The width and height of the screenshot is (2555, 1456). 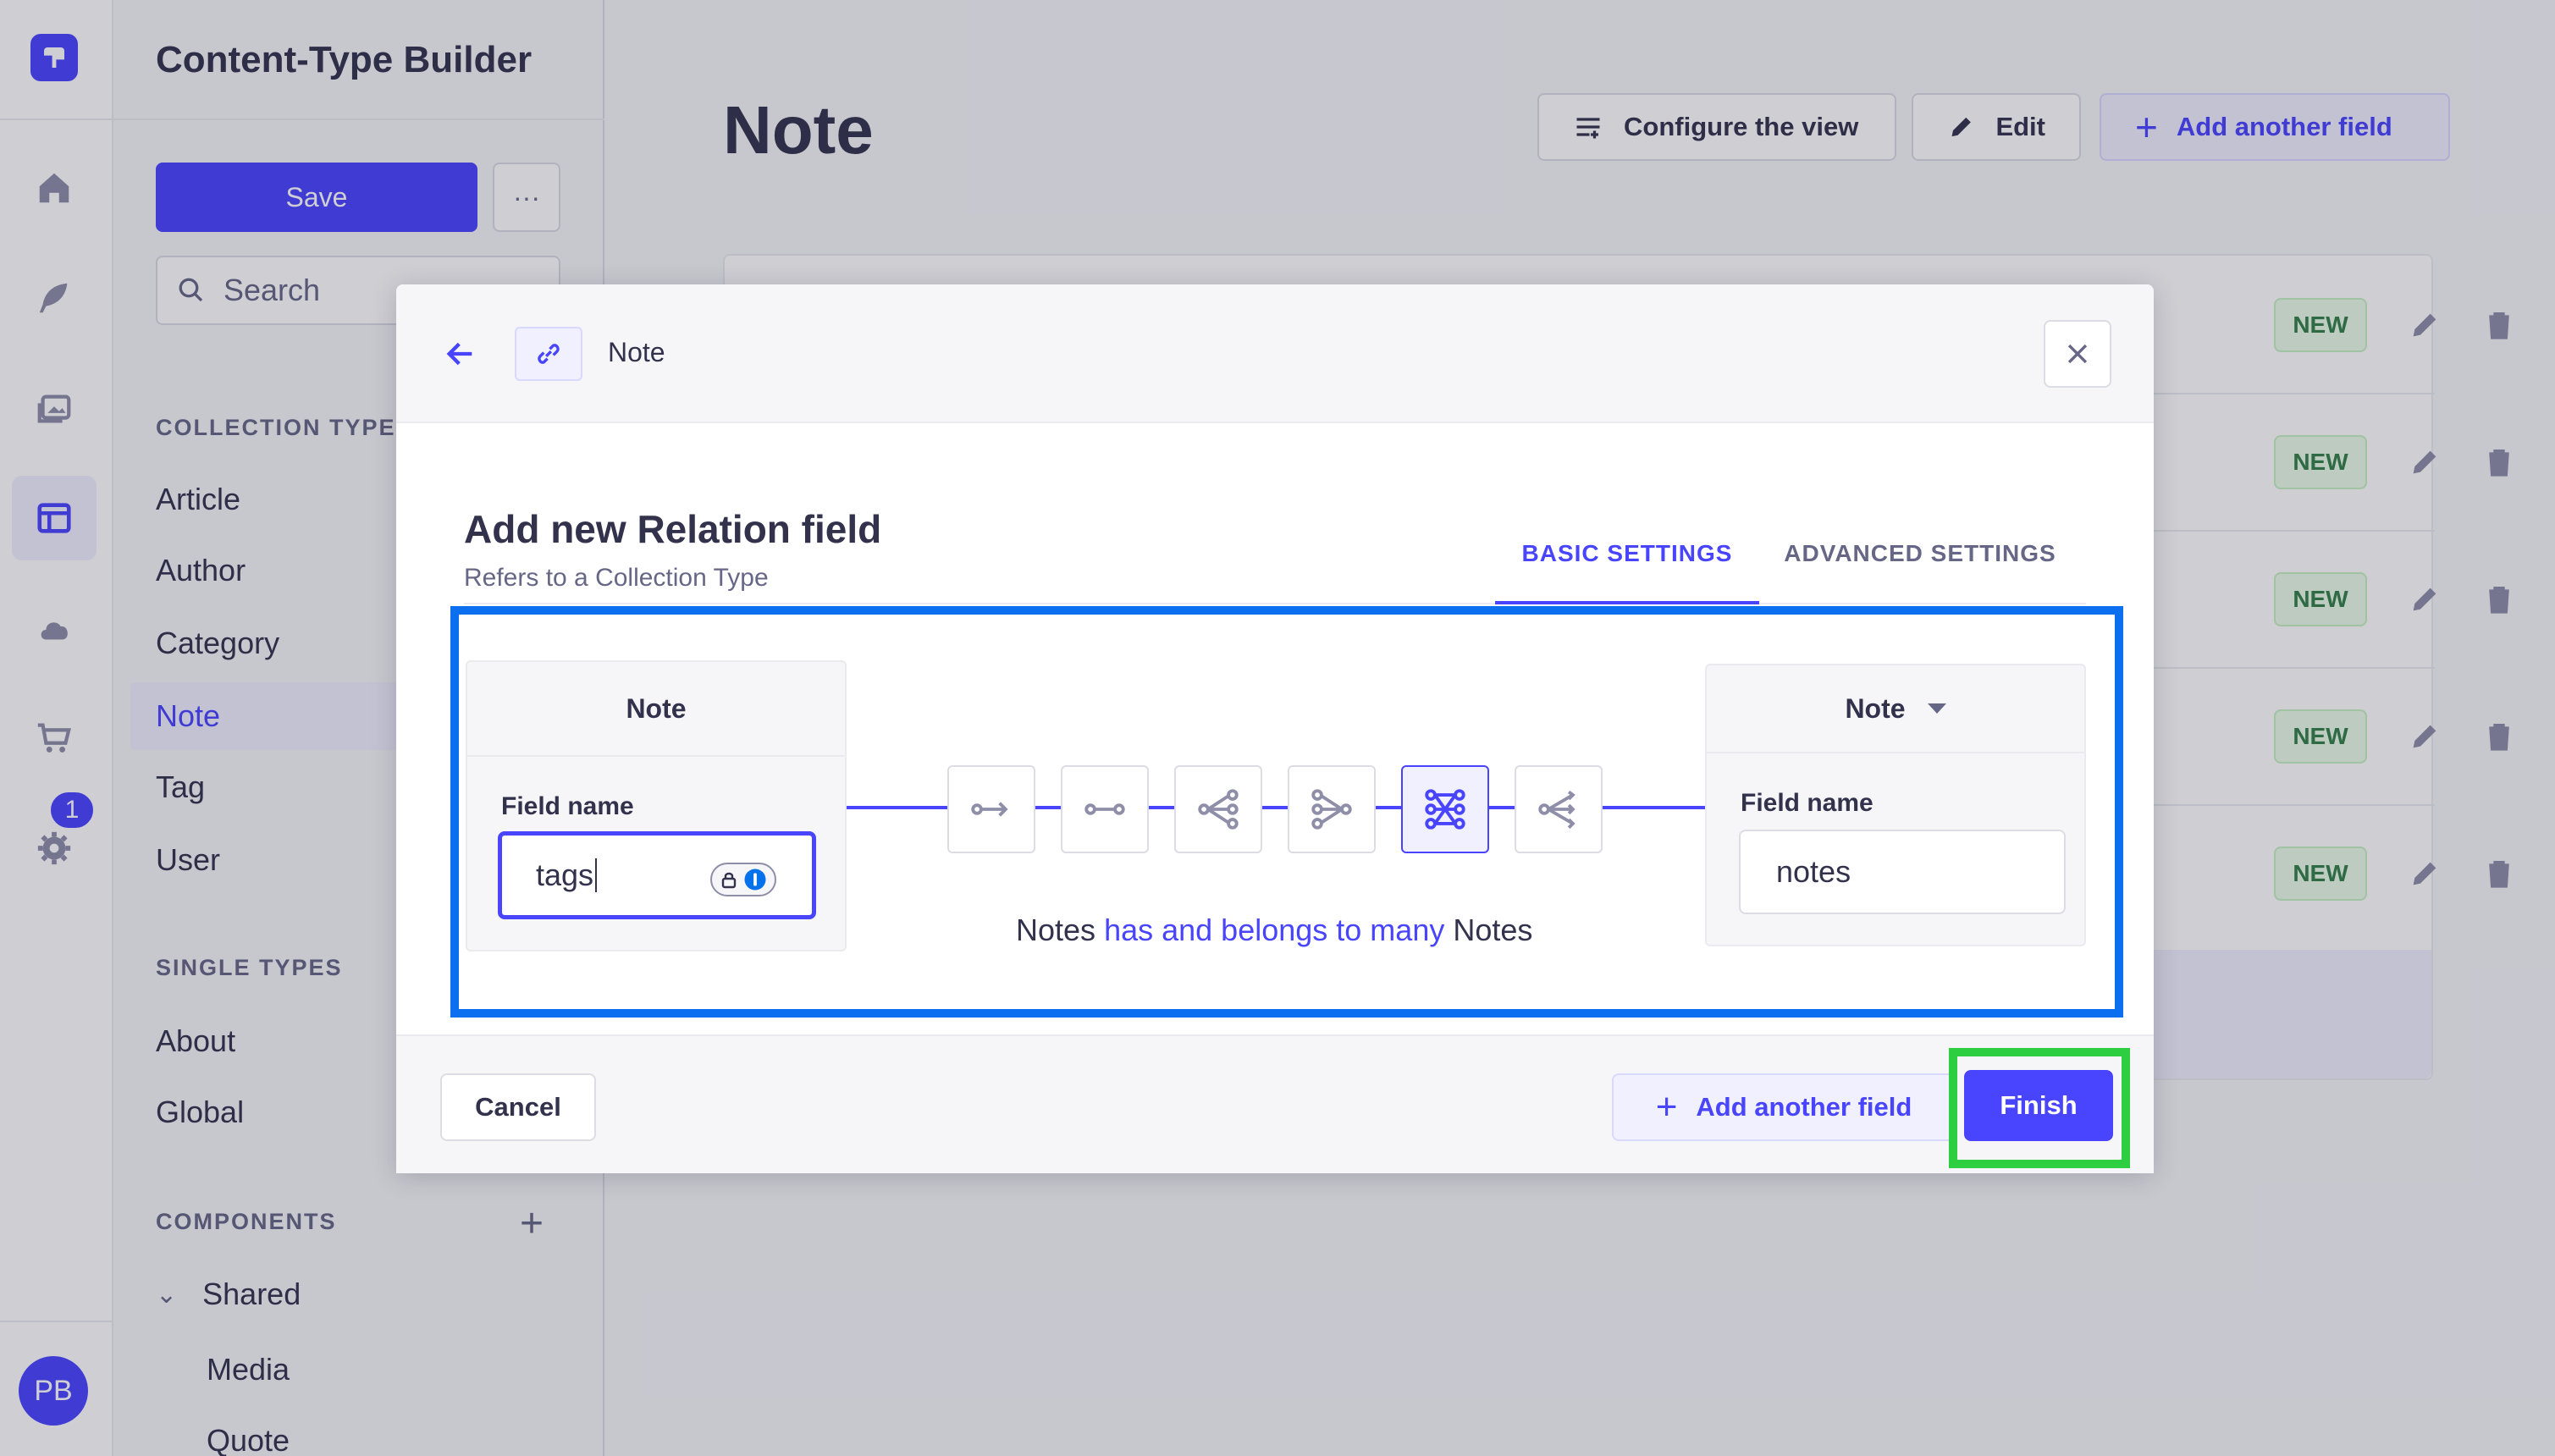 What do you see at coordinates (657, 875) in the screenshot?
I see `left-field-name-input: tags` at bounding box center [657, 875].